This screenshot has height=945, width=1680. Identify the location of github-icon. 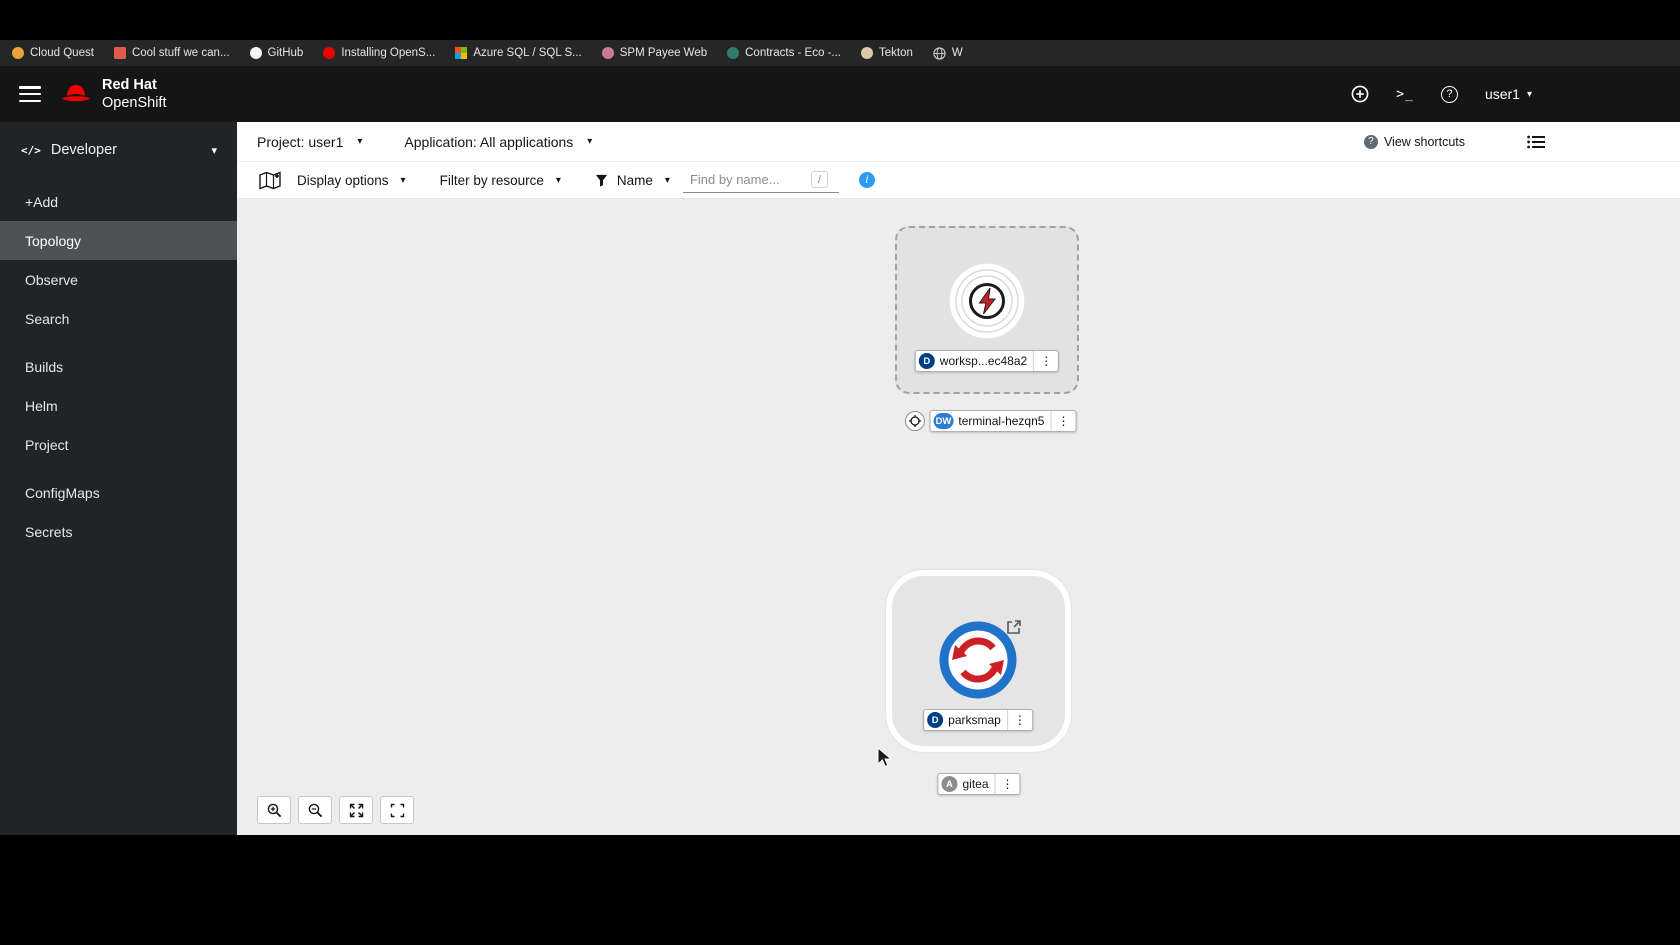
(255, 53).